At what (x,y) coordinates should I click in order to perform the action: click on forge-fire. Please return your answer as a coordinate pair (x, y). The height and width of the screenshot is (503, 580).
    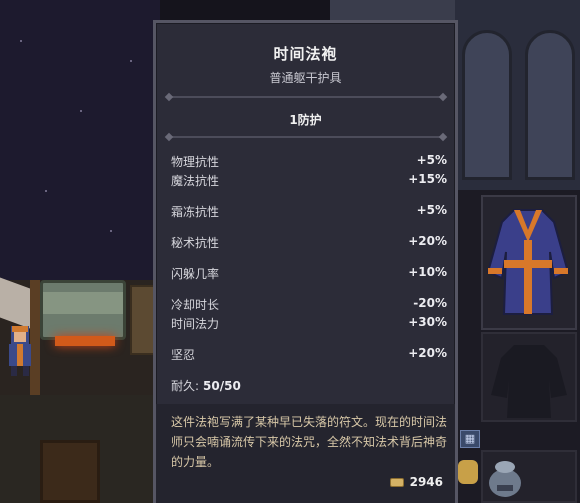
    Looking at the image, I should click on (85, 341).